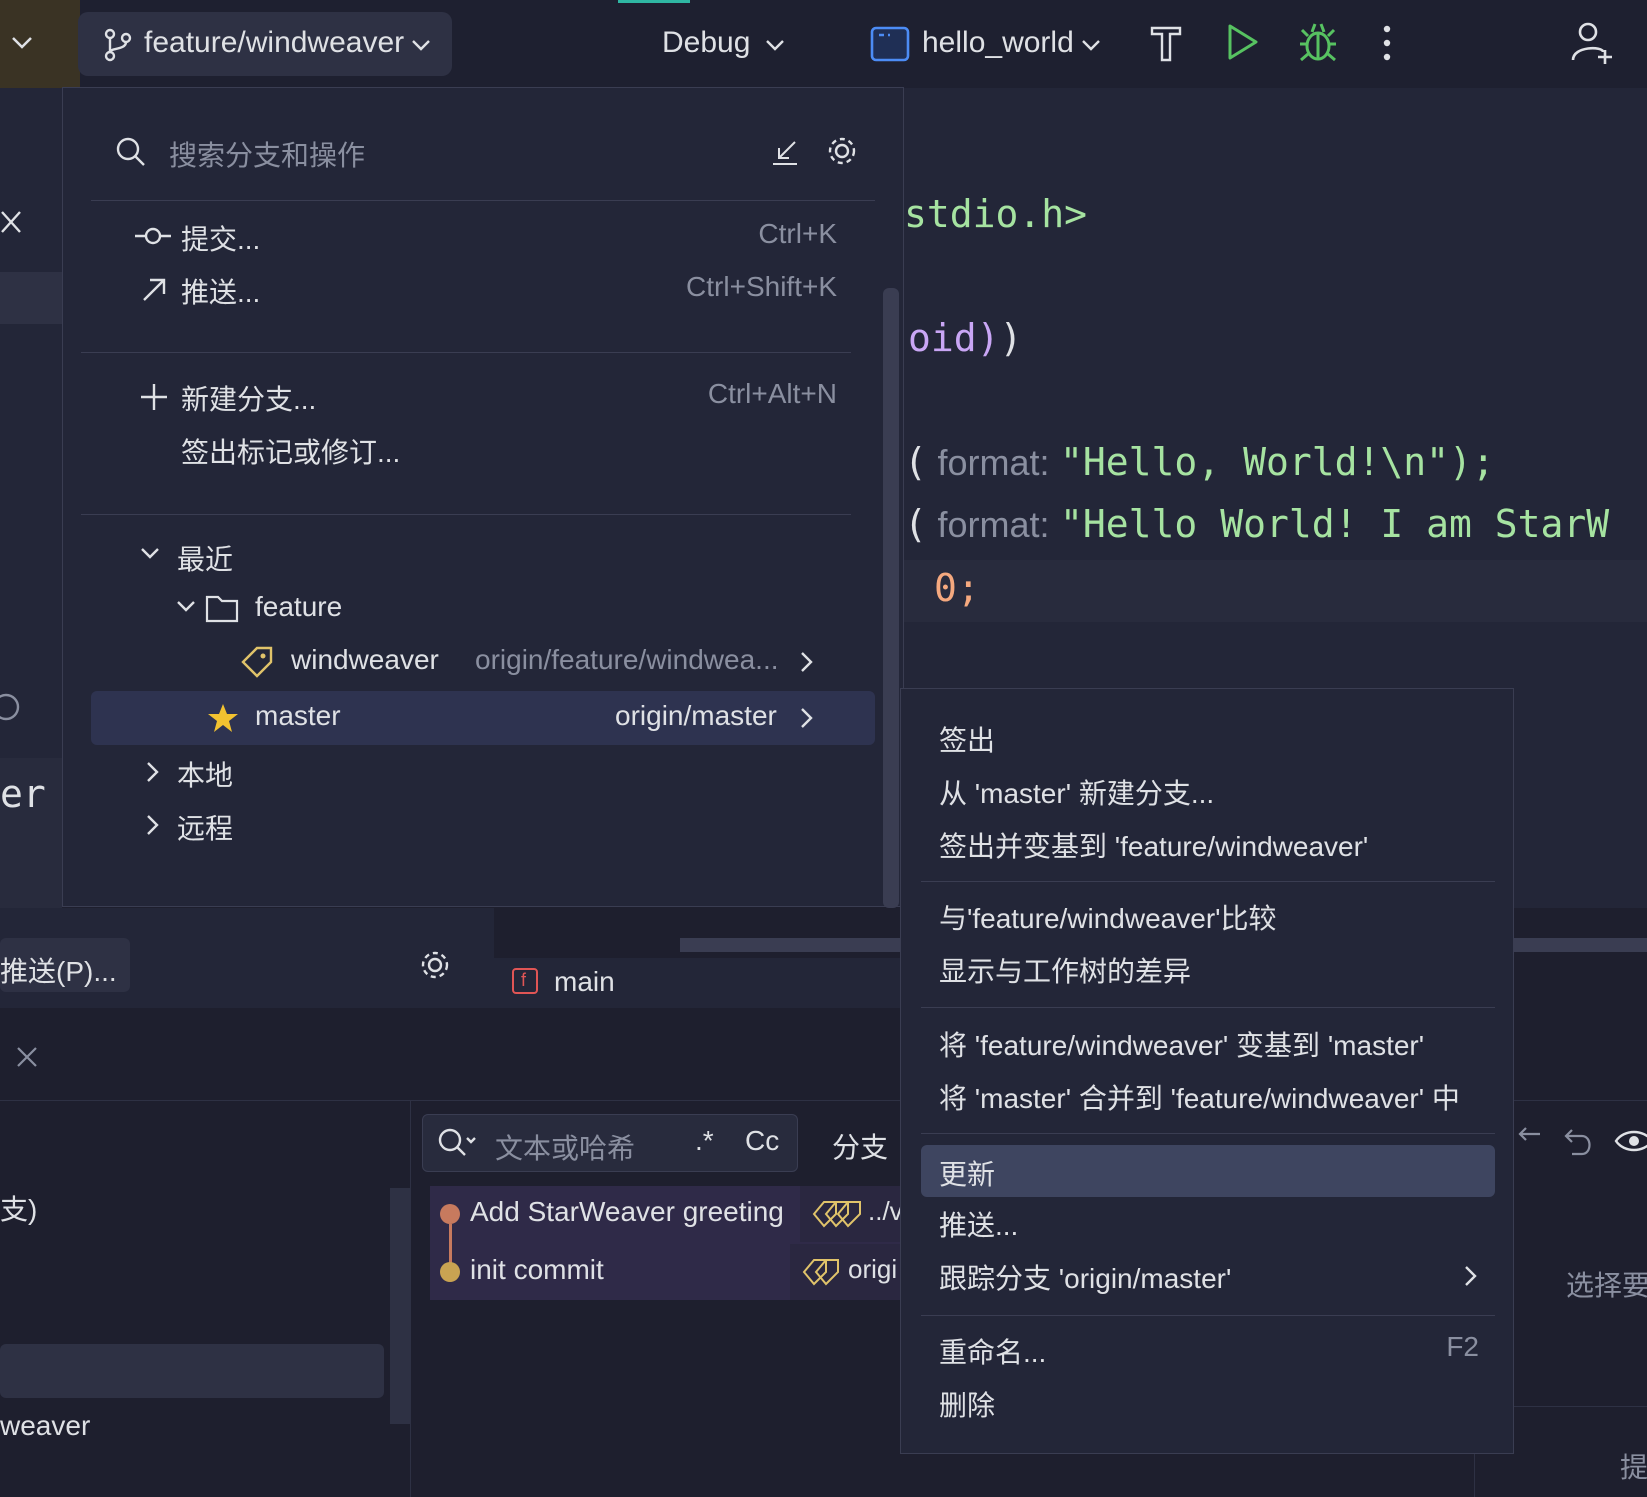 The image size is (1647, 1497). I want to click on commit-message: Add StarWeaver greeting, so click(627, 1211).